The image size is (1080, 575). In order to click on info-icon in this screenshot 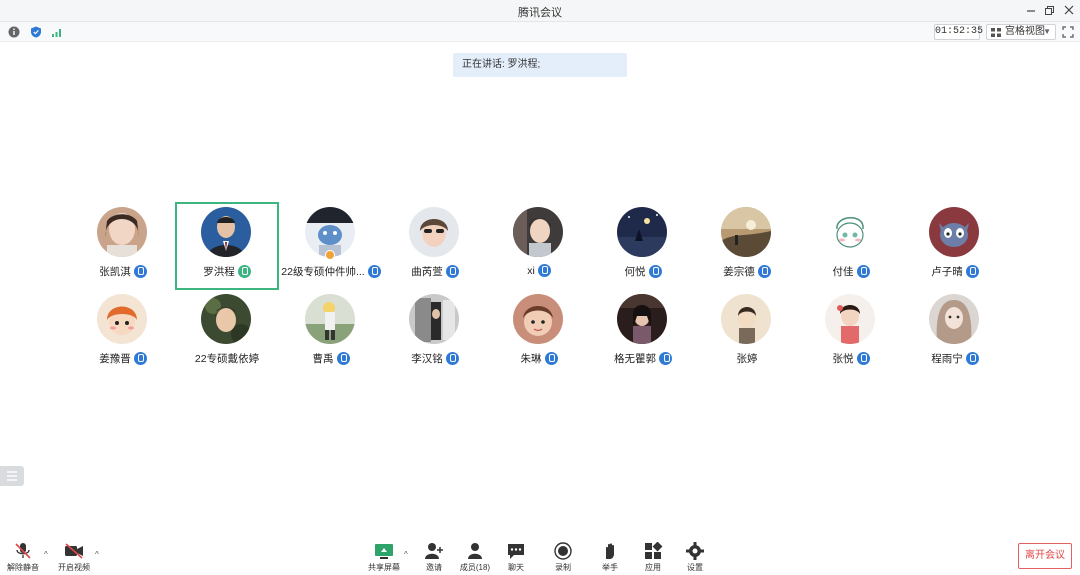, I will do `click(14, 32)`.